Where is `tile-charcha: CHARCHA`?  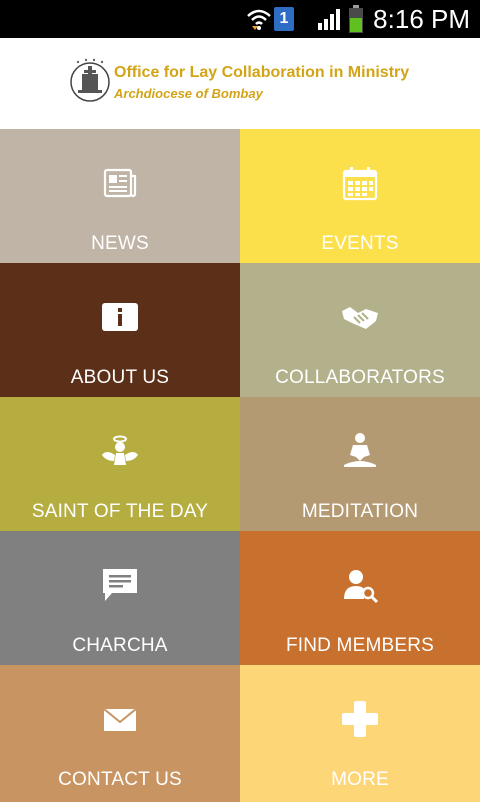 tile-charcha: CHARCHA is located at coordinates (120, 598).